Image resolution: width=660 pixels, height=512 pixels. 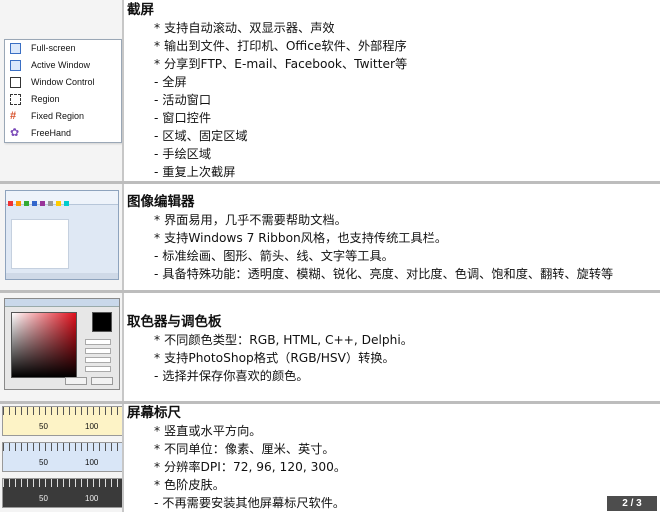 What do you see at coordinates (250, 467) in the screenshot?
I see `feature-line: * 分辨率DPI：72, 96, 120, 300。` at bounding box center [250, 467].